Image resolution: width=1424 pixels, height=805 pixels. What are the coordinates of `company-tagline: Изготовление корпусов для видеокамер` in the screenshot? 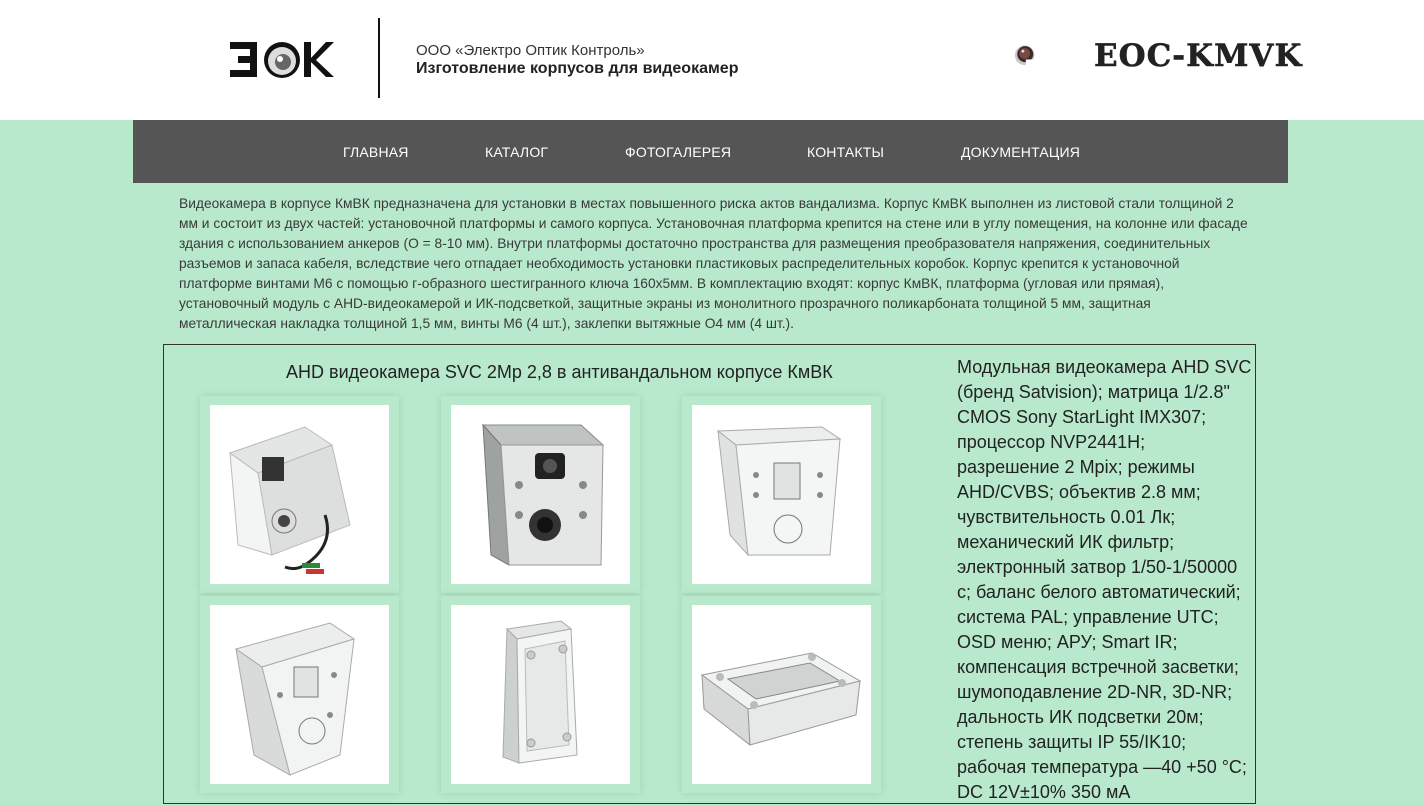 It's located at (577, 68).